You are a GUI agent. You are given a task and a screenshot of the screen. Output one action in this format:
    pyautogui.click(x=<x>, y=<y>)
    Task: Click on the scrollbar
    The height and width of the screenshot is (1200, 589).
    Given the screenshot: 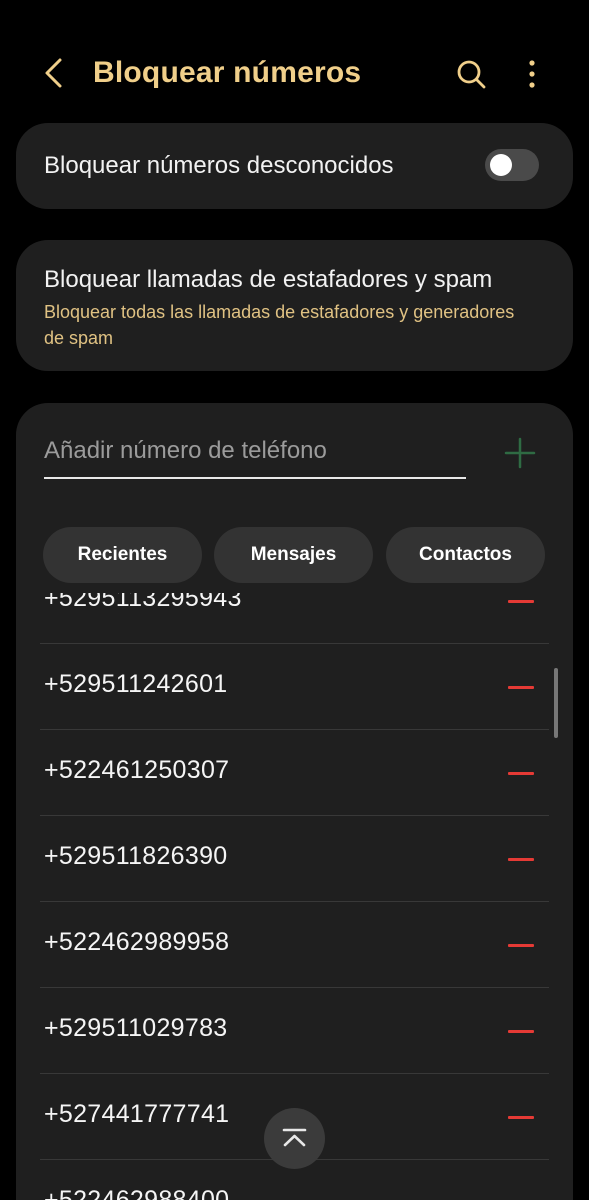 What is the action you would take?
    pyautogui.click(x=556, y=703)
    